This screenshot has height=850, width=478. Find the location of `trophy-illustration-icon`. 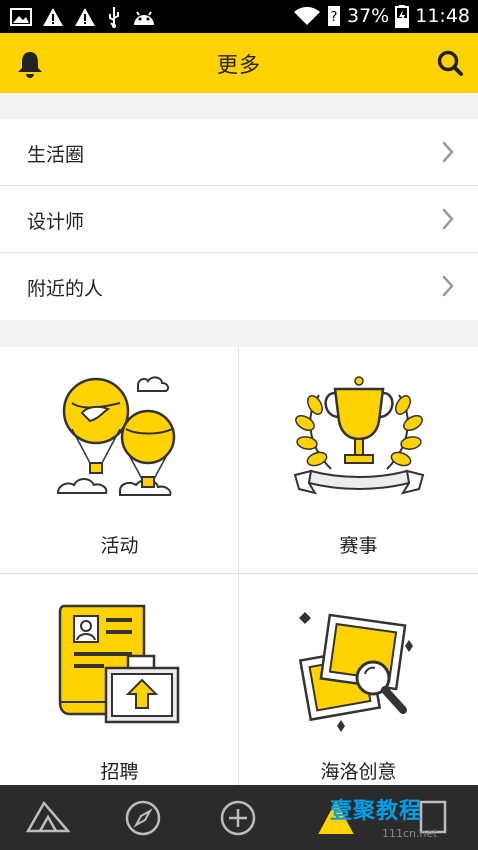

trophy-illustration-icon is located at coordinates (359, 435).